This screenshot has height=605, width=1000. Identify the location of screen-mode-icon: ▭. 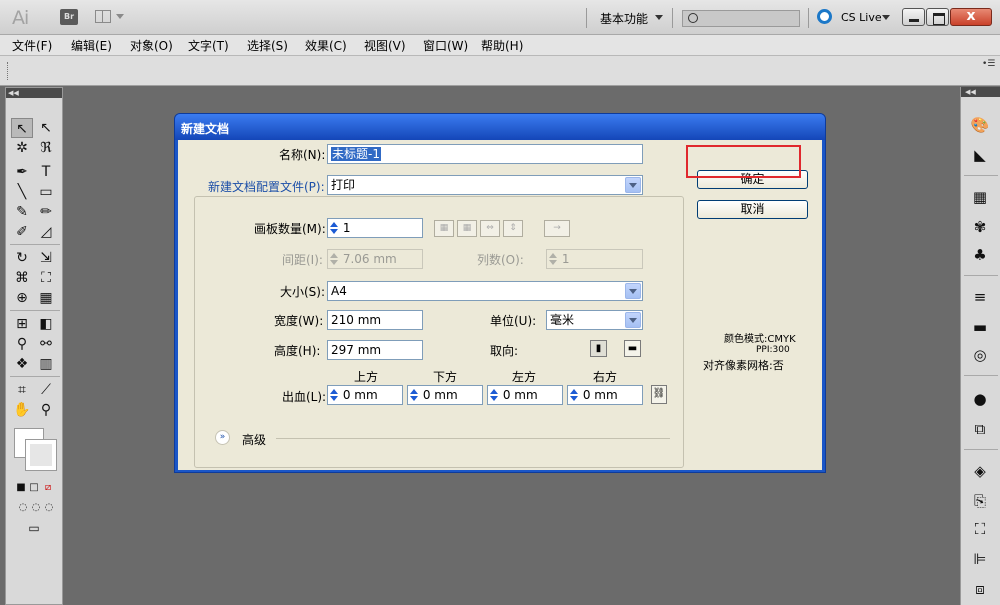
(34, 528).